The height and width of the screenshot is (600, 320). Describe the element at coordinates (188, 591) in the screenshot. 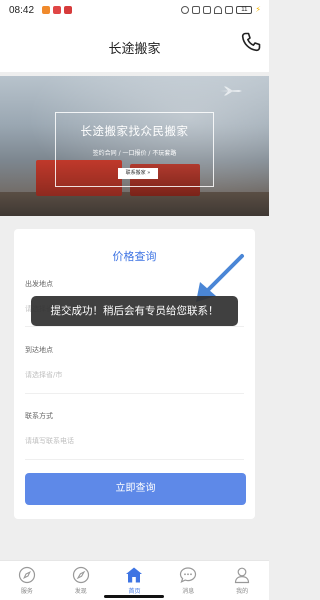

I see `nav-label: 消息` at that location.